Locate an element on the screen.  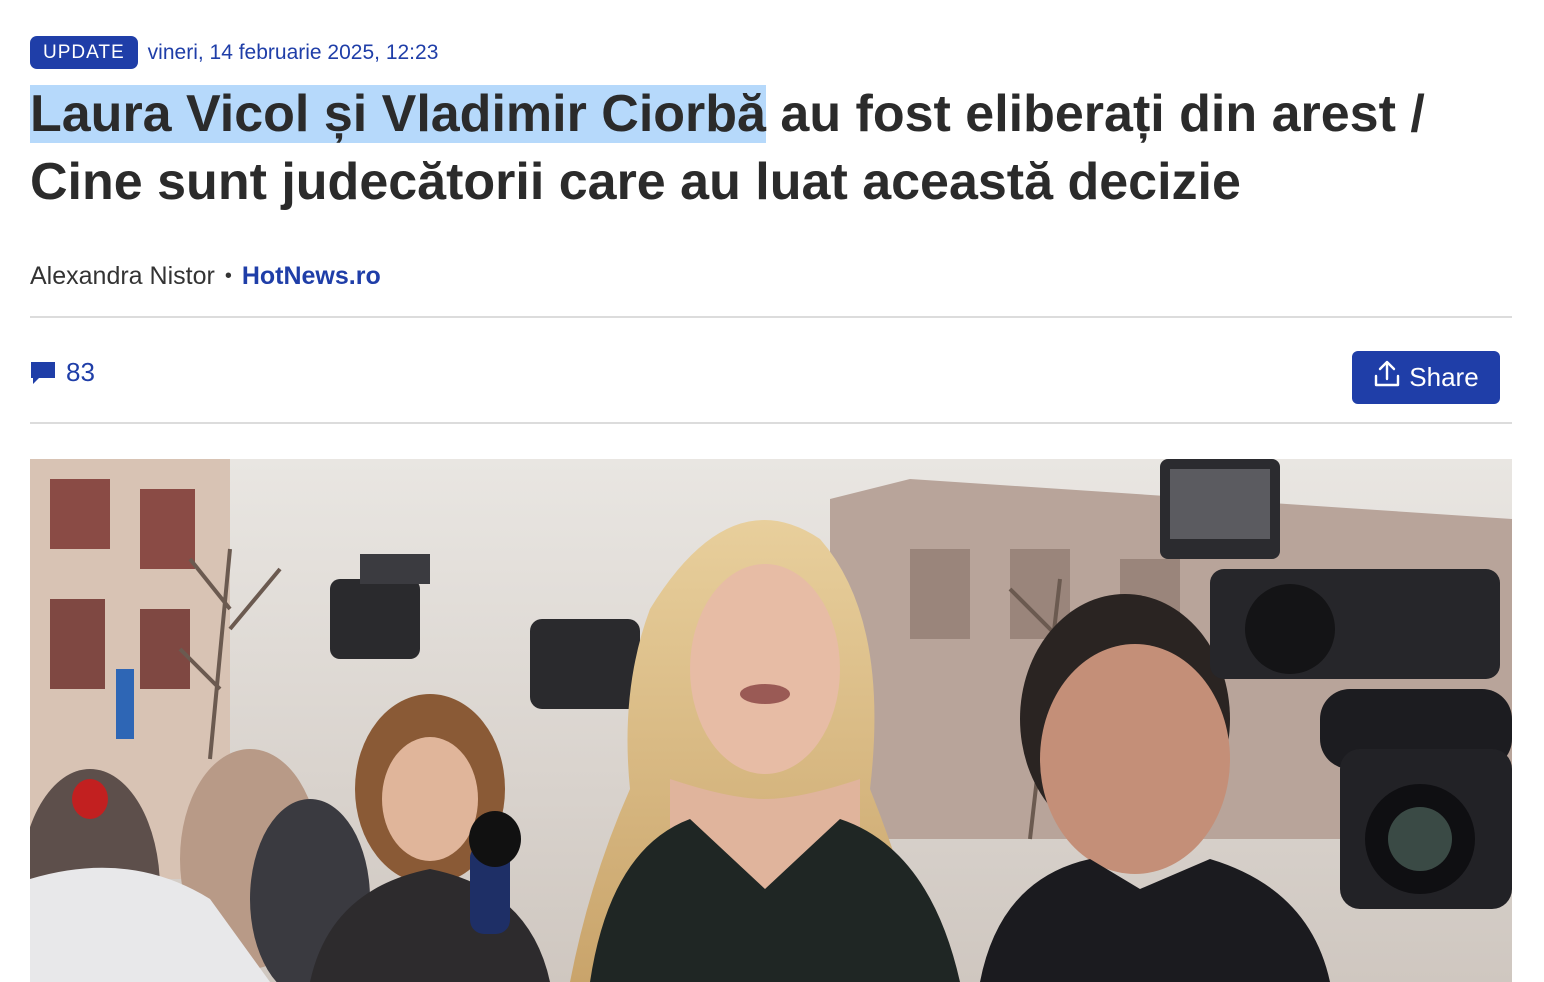
share-button: Share is located at coordinates (1426, 377).